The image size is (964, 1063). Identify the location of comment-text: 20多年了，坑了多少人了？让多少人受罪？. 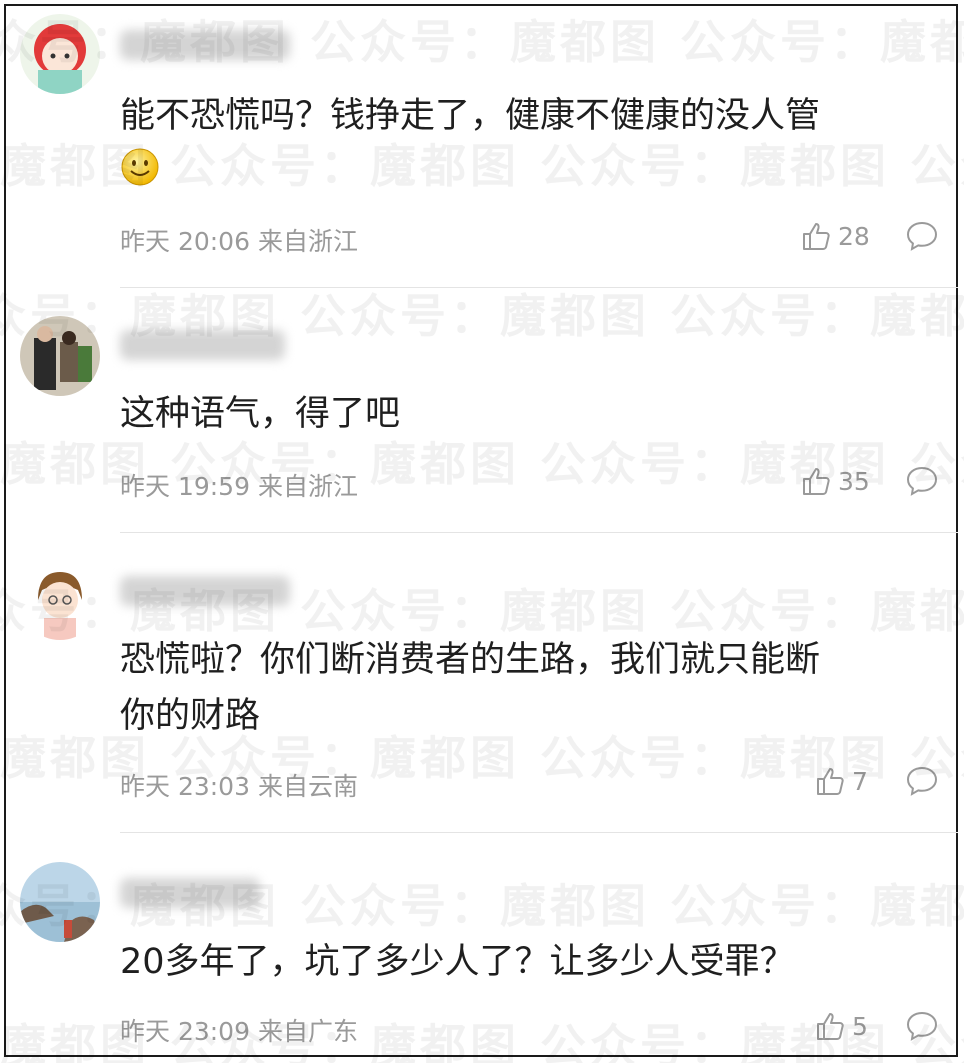
(457, 962).